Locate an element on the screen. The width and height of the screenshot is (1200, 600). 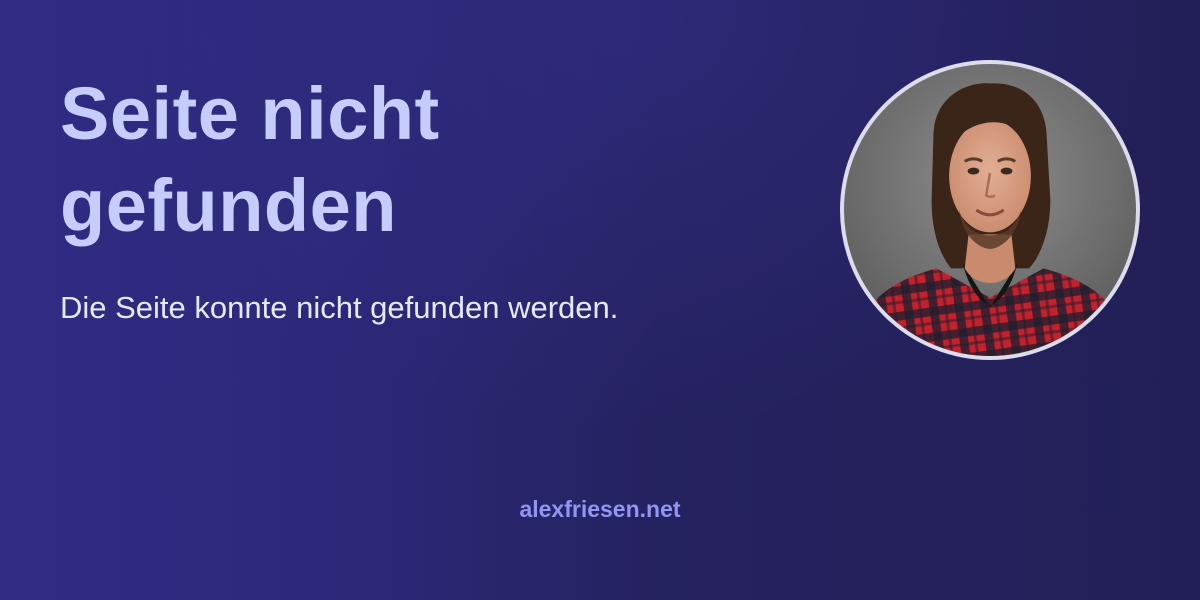
page-title: Seite nicht gefunden is located at coordinates (250, 159).